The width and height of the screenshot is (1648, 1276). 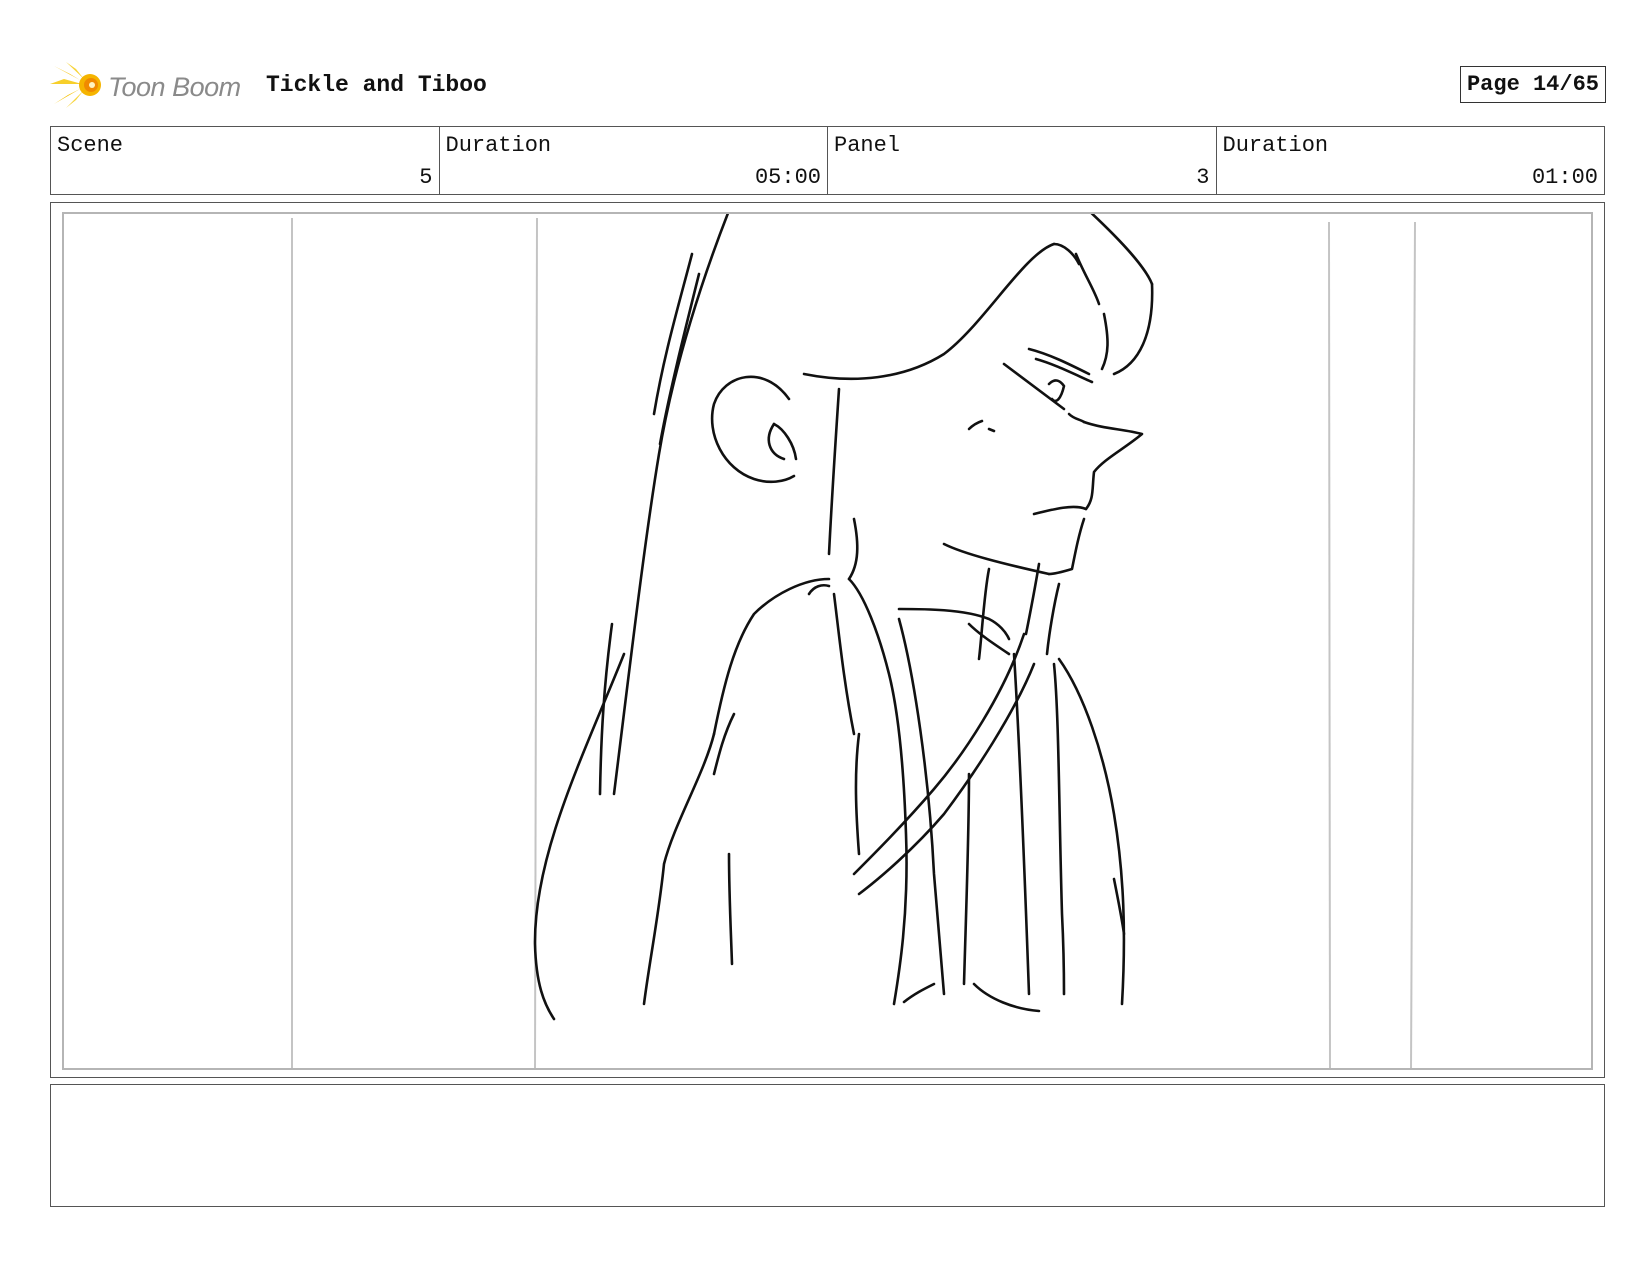 What do you see at coordinates (1022, 160) in the screenshot?
I see `panel-cell: Panel 3` at bounding box center [1022, 160].